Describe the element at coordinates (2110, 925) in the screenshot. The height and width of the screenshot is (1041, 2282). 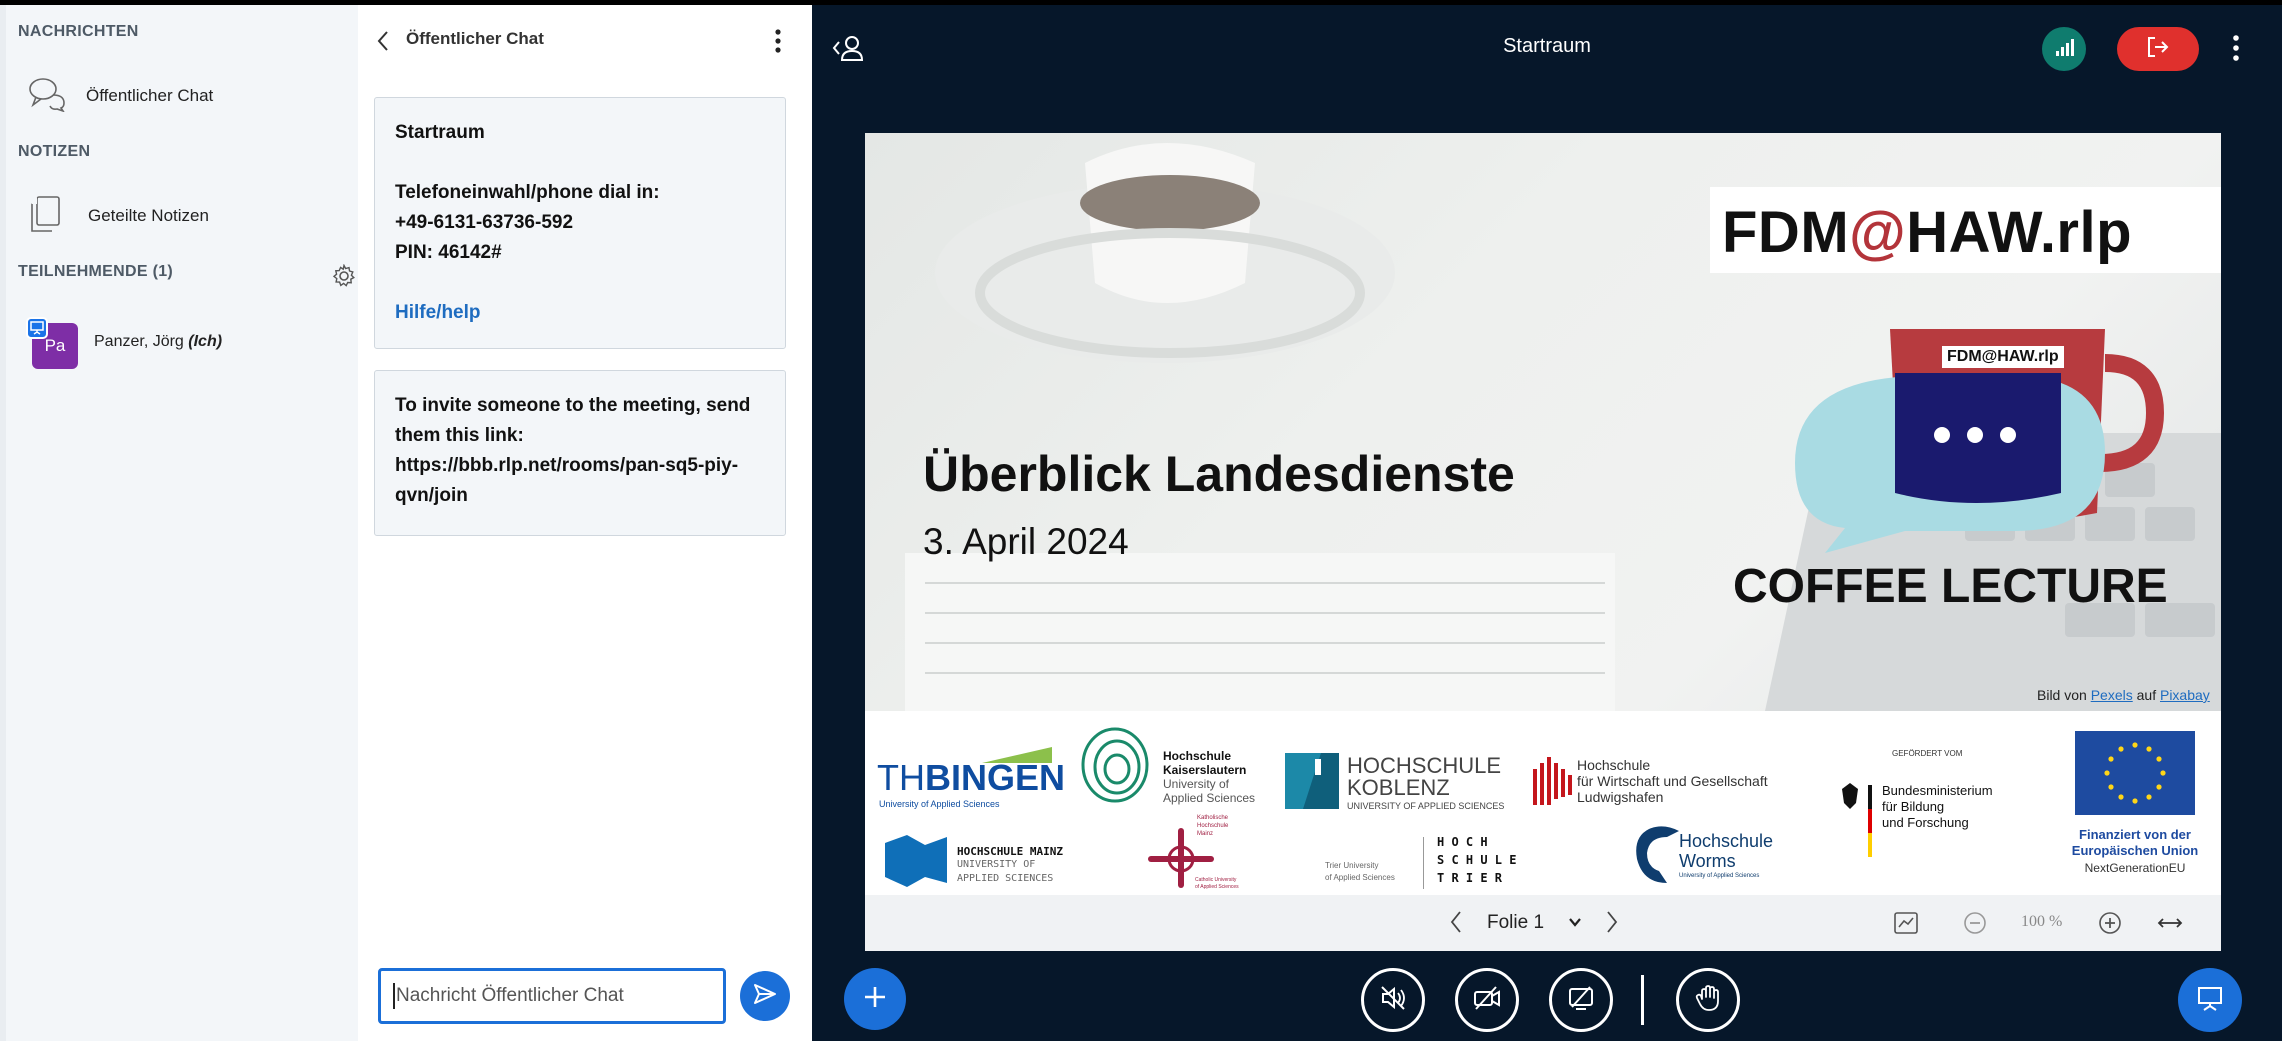
I see `zoom-in-icon` at that location.